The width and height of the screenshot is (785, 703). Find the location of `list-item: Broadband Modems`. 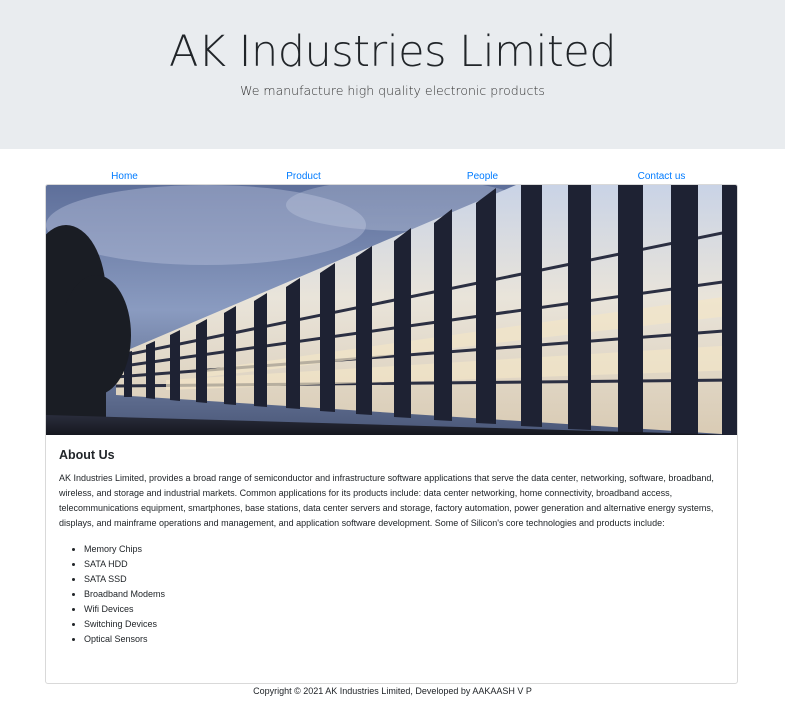

list-item: Broadband Modems is located at coordinates (405, 594).